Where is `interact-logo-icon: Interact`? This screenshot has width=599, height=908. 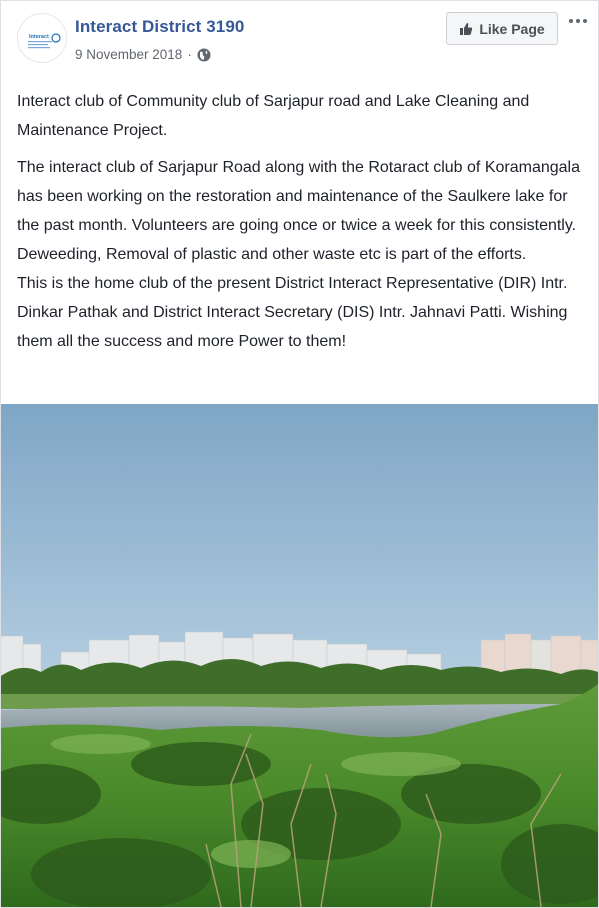
interact-logo-icon: Interact is located at coordinates (42, 38).